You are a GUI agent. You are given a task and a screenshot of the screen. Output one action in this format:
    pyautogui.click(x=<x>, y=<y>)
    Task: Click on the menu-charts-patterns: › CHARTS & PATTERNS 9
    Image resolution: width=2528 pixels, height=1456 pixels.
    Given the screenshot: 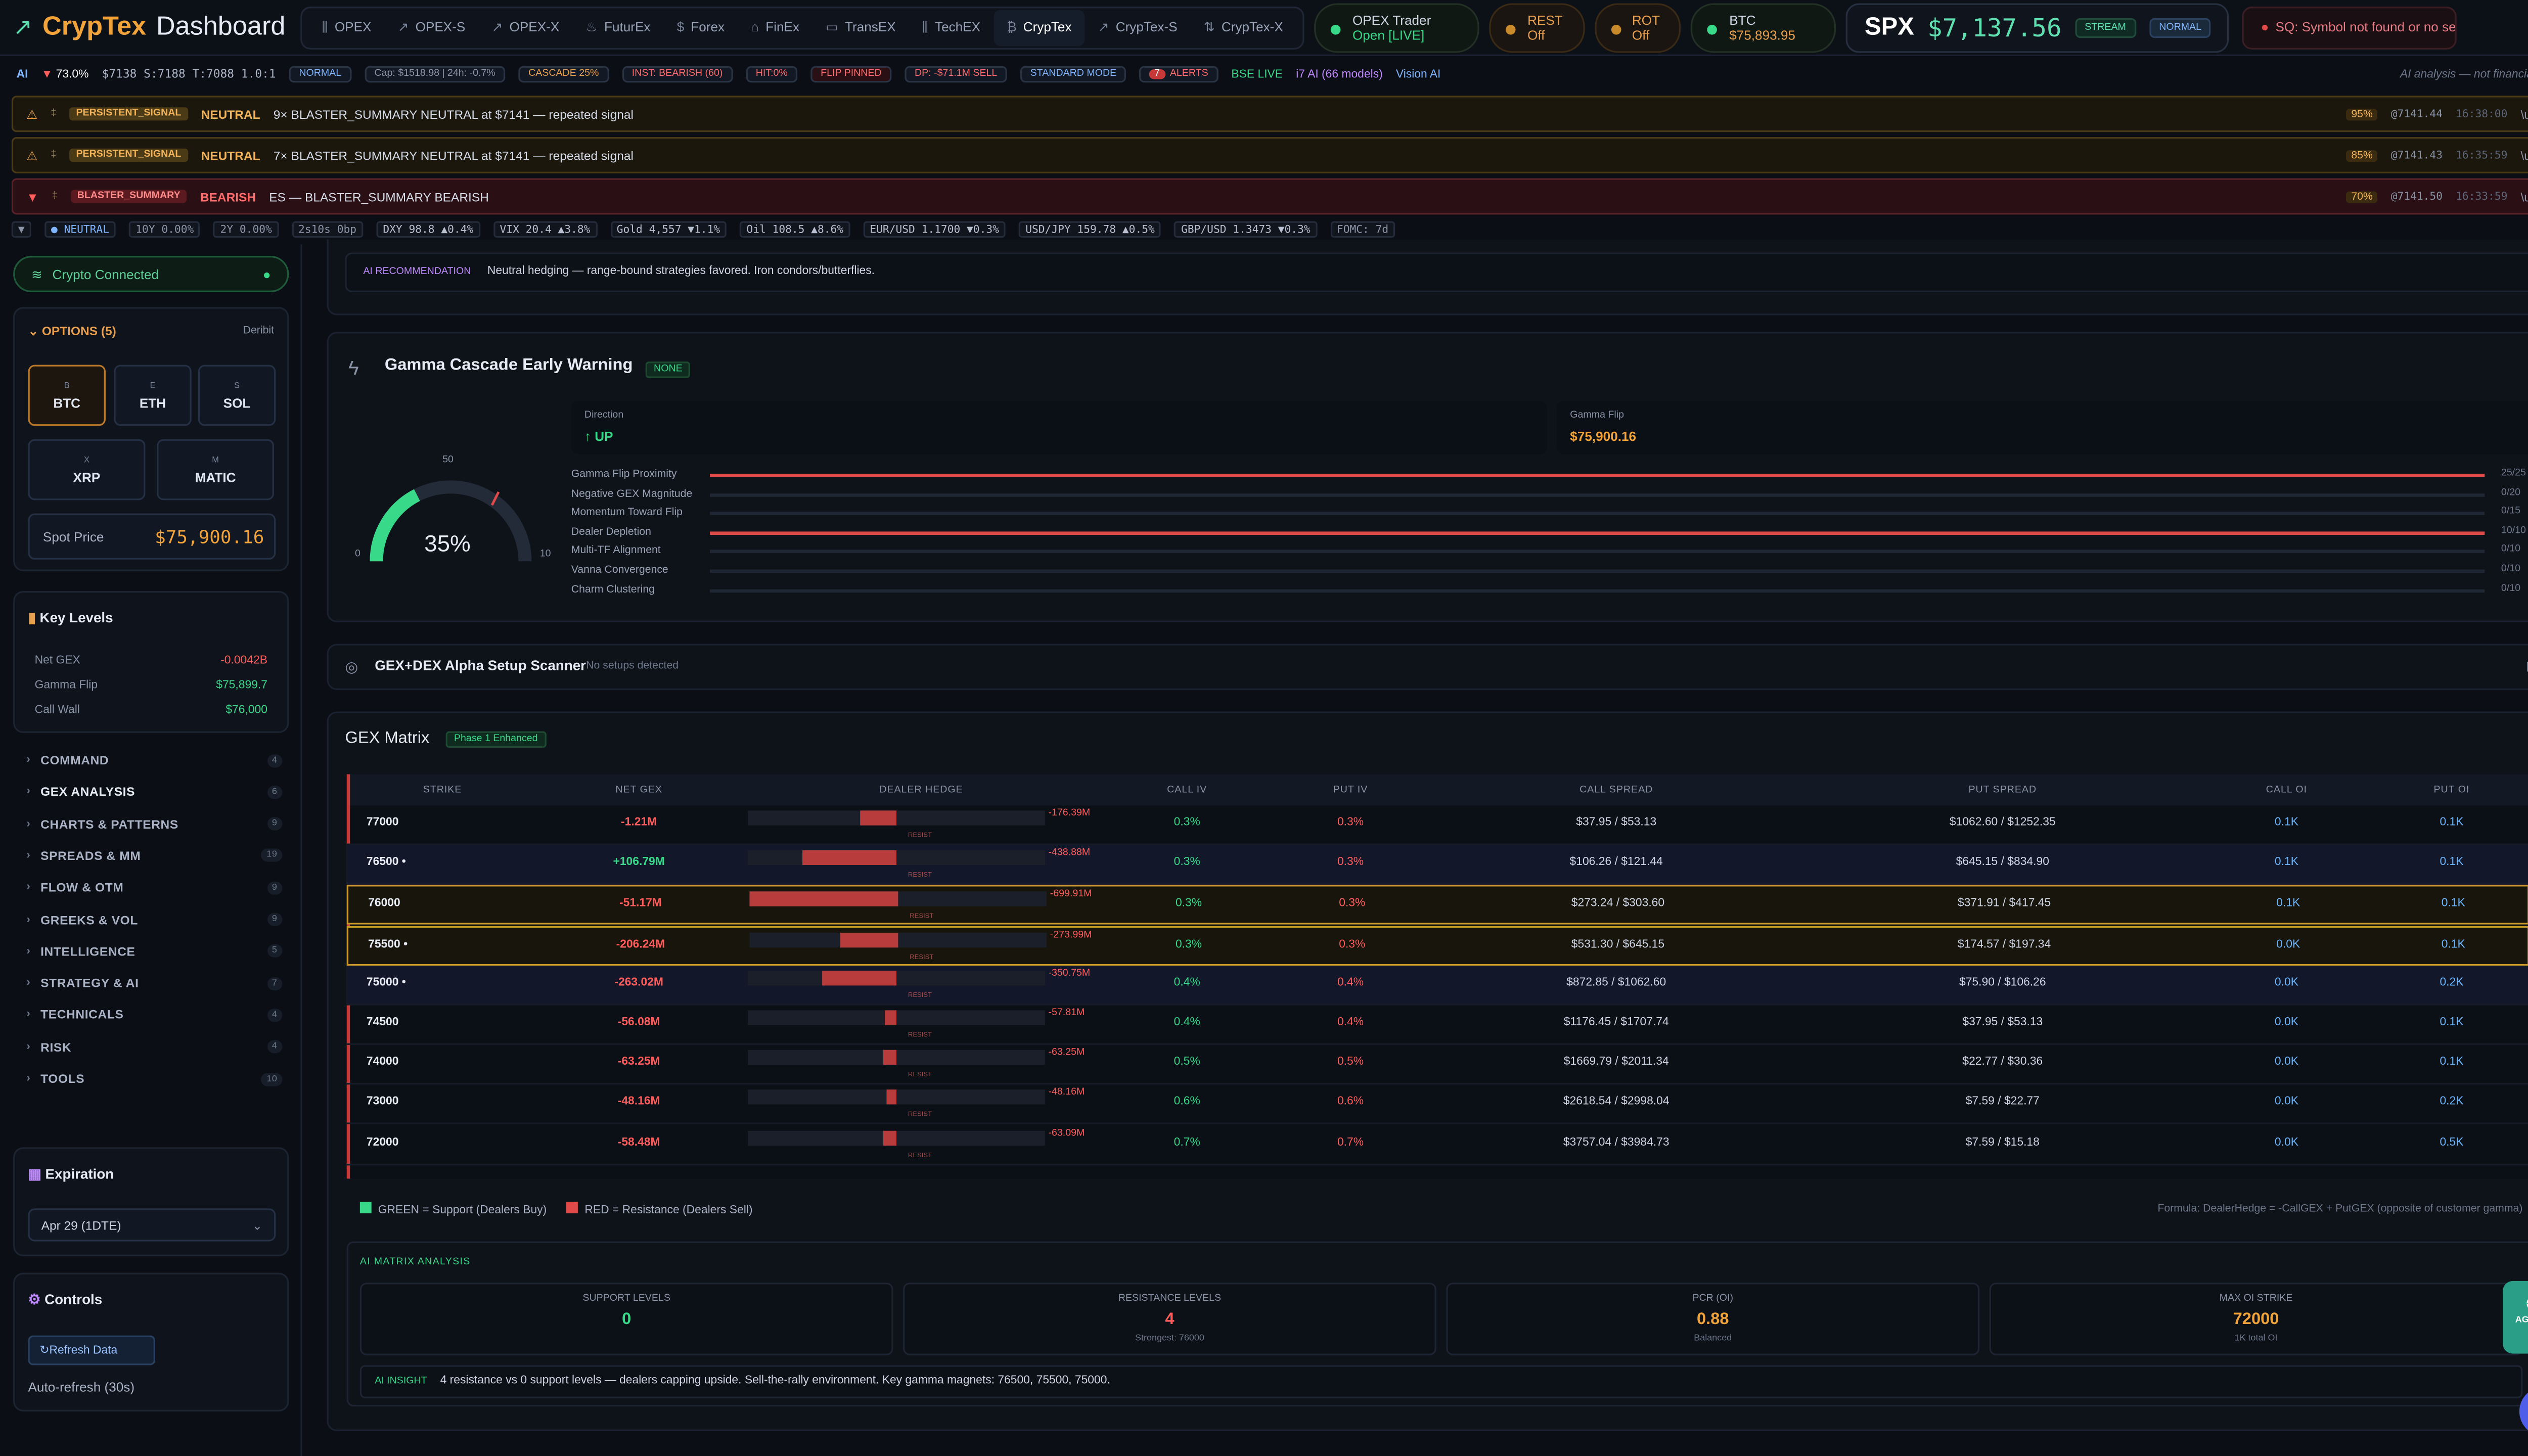 What is the action you would take?
    pyautogui.click(x=155, y=823)
    